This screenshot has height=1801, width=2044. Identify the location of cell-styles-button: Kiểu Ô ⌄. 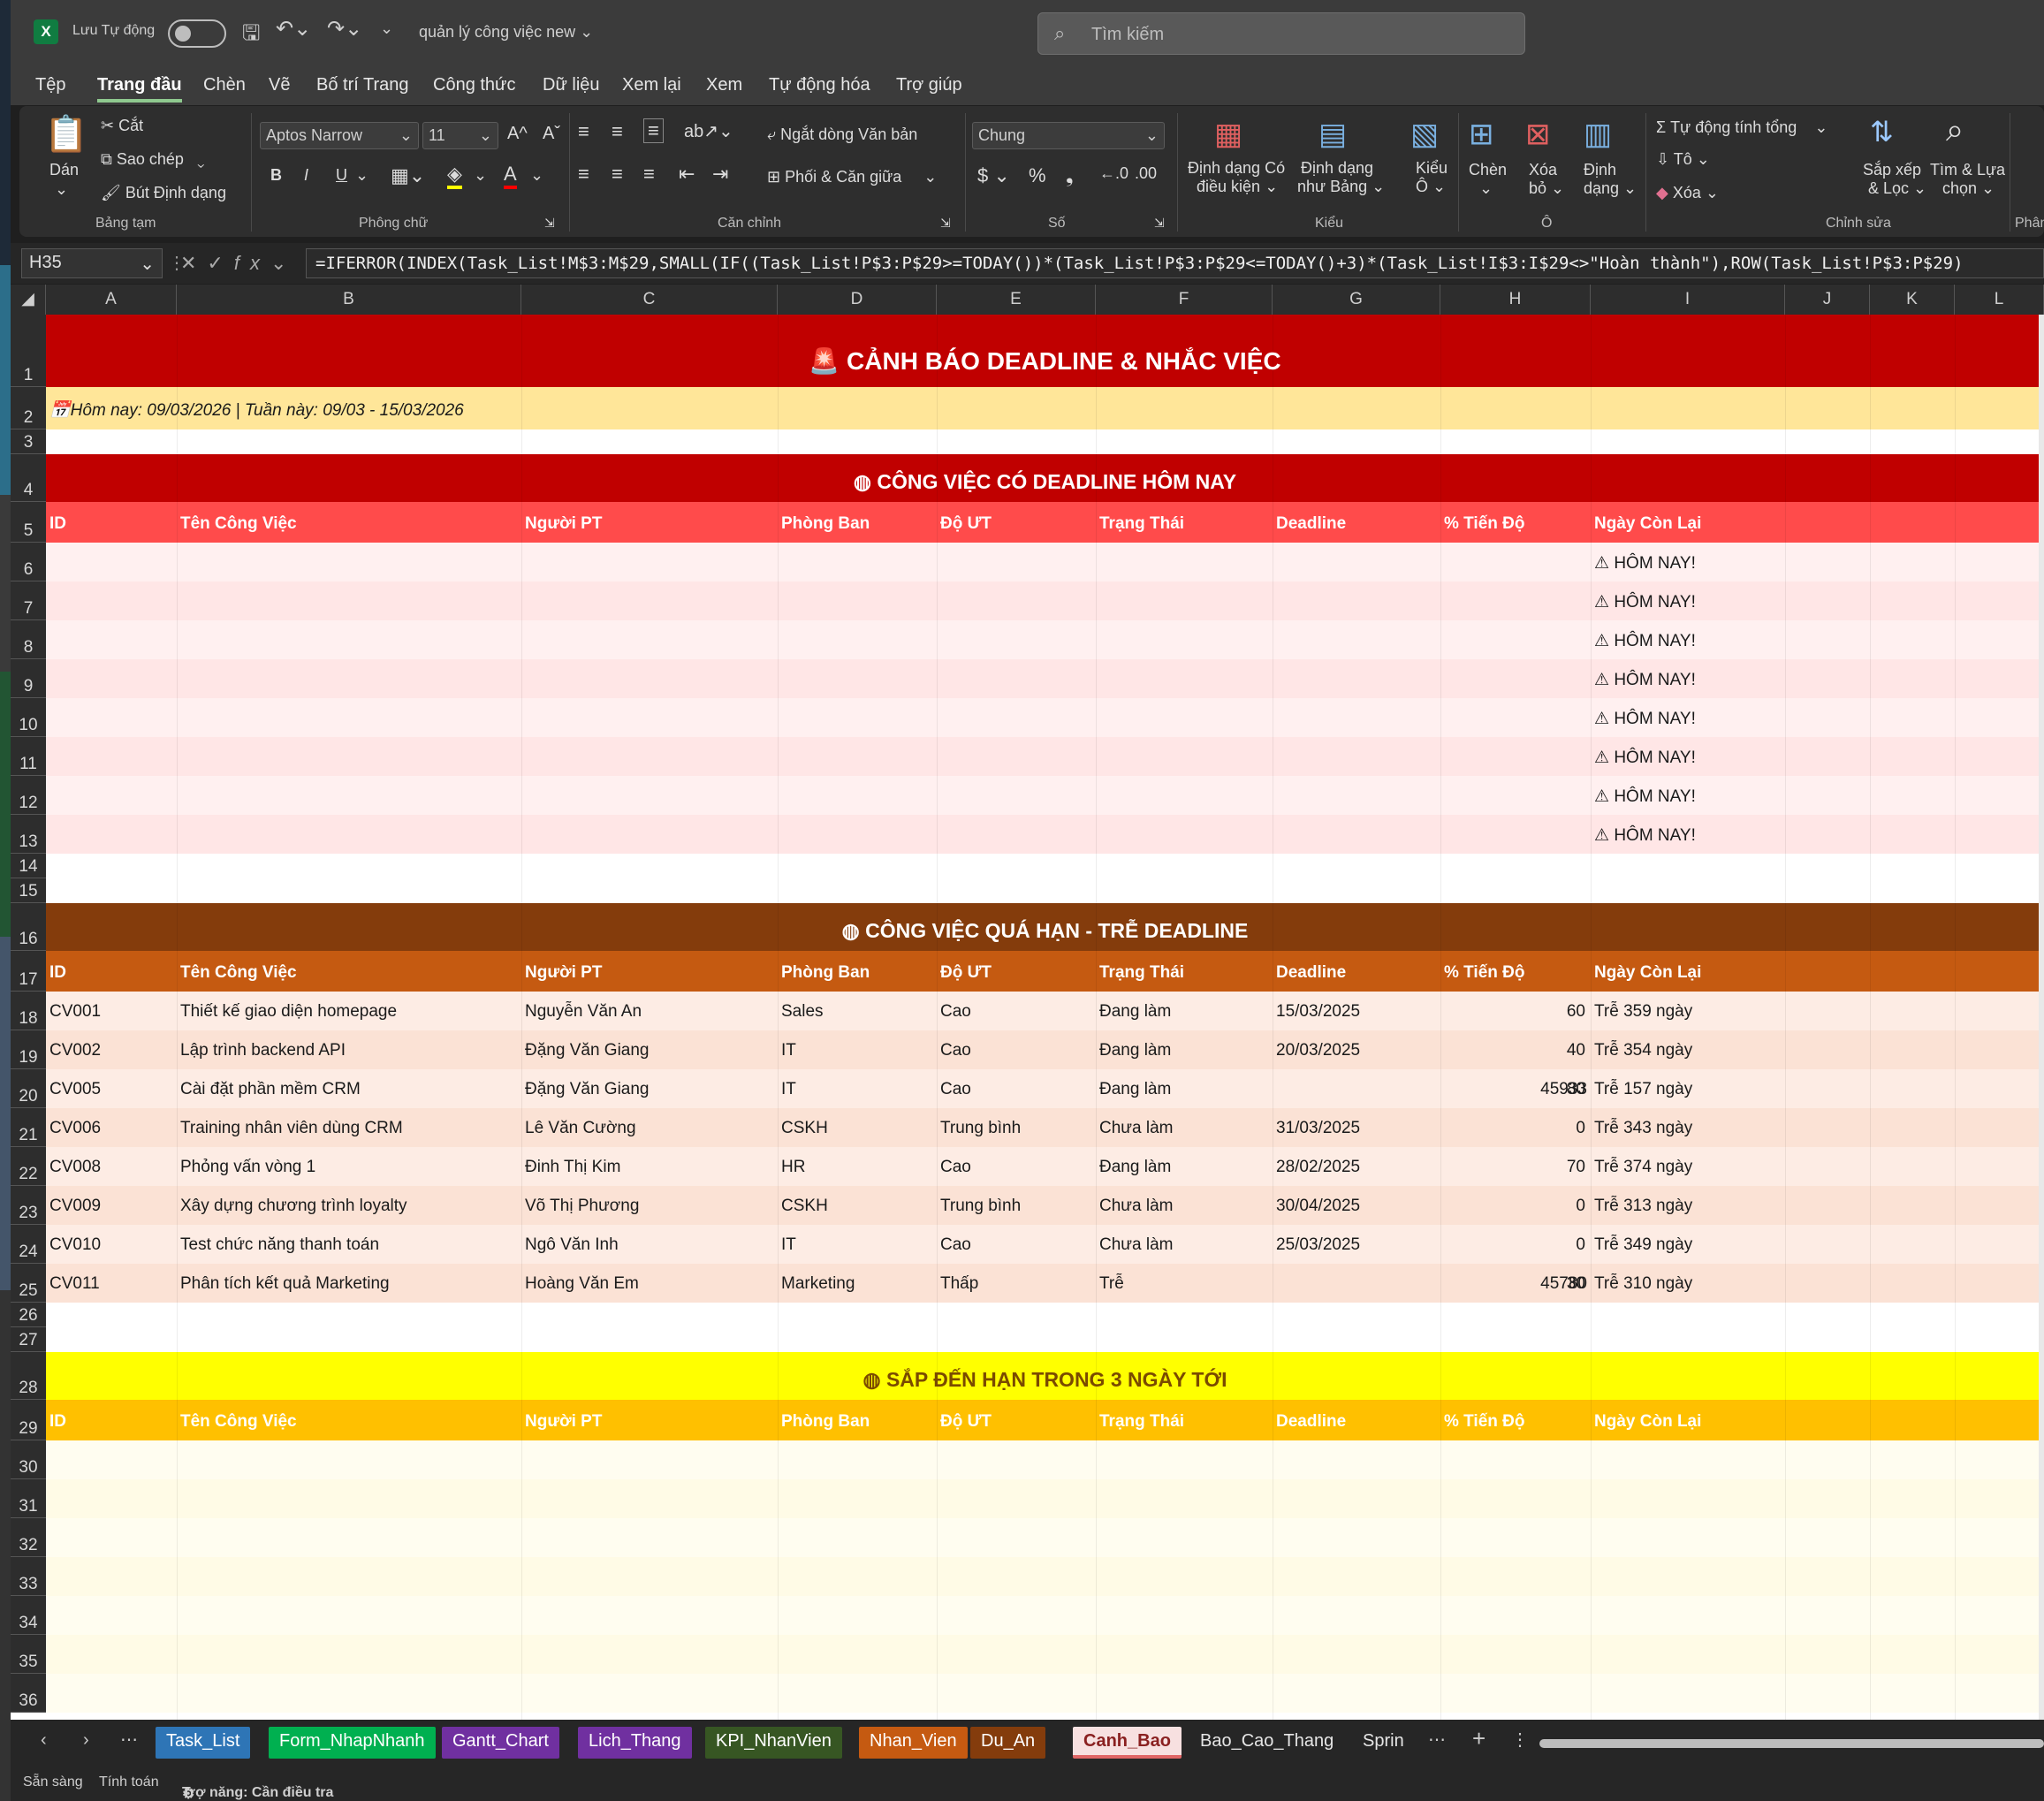
(1432, 178).